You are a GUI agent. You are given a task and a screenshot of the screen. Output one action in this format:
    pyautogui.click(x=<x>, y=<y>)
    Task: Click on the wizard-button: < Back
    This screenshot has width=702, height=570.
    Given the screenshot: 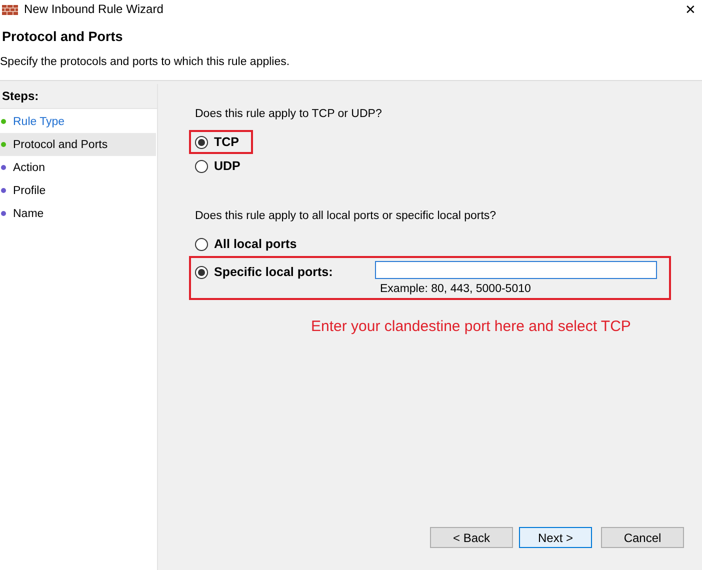 What is the action you would take?
    pyautogui.click(x=471, y=537)
    